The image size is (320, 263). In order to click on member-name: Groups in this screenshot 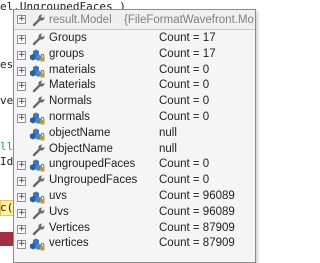, I will do `click(68, 38)`.